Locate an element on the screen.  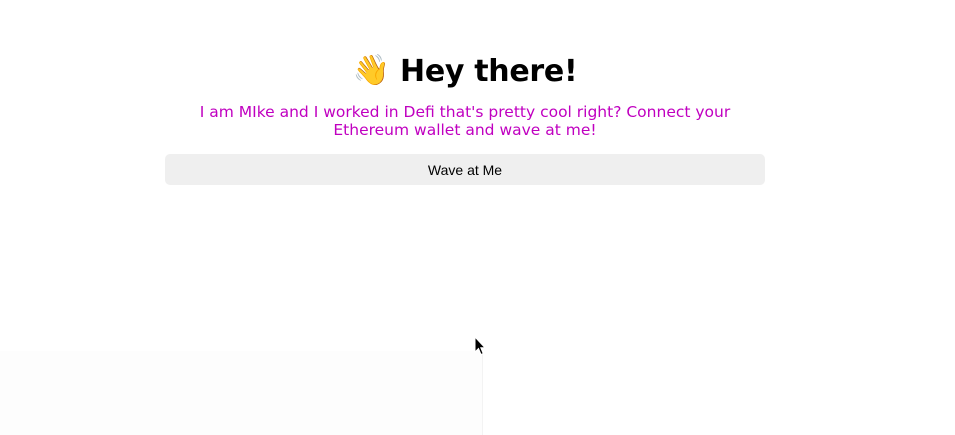
lower-panel is located at coordinates (241, 393).